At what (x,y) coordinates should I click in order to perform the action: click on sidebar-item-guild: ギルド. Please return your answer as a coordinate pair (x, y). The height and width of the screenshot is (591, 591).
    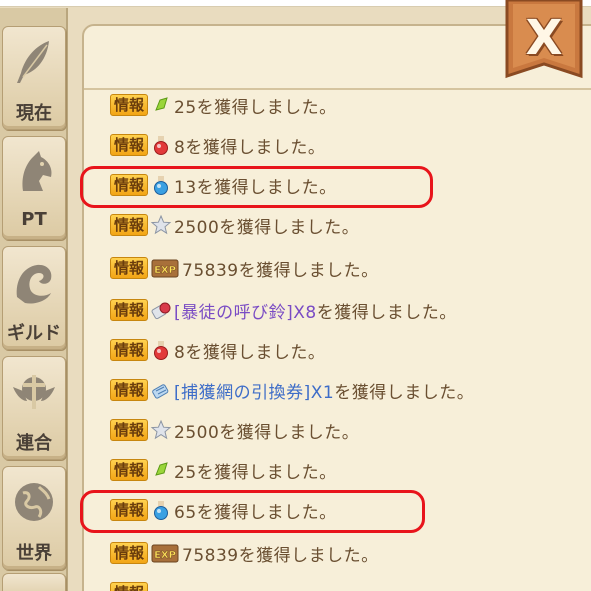
    Looking at the image, I should click on (34, 298).